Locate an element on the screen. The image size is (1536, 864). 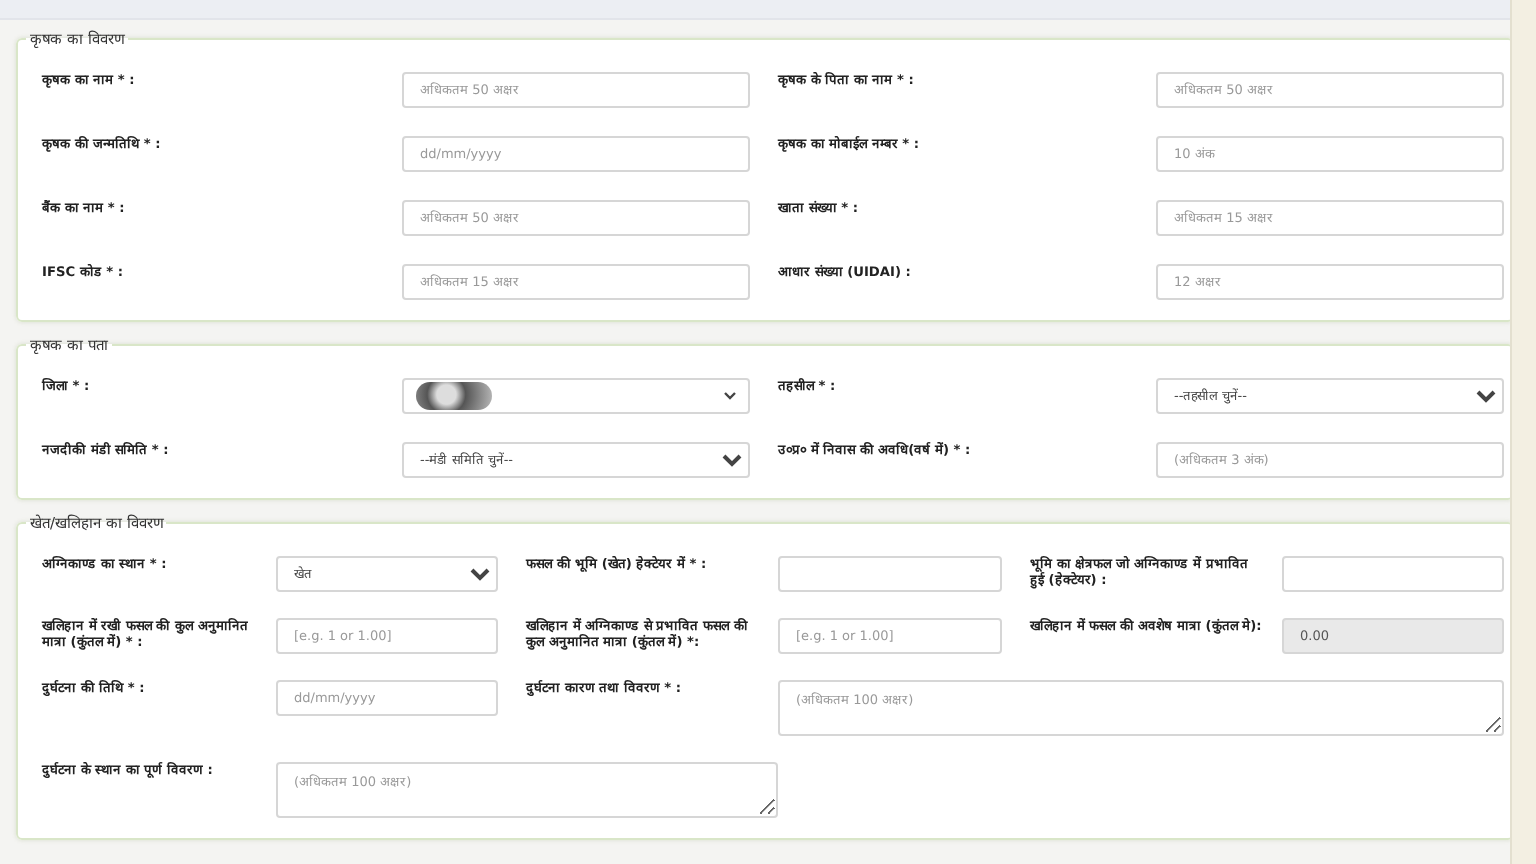
chevron-icon is located at coordinates (730, 396).